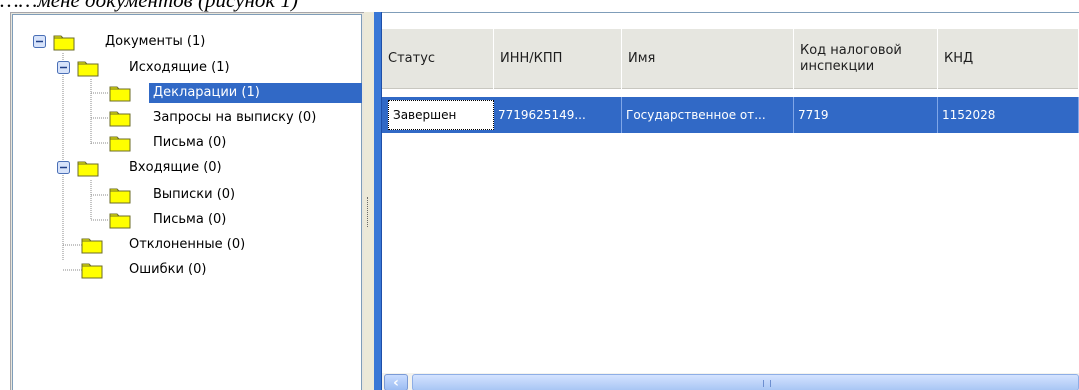 Image resolution: width=1079 pixels, height=390 pixels. Describe the element at coordinates (767, 383) in the screenshot. I see `thumb-grip-icon` at that location.